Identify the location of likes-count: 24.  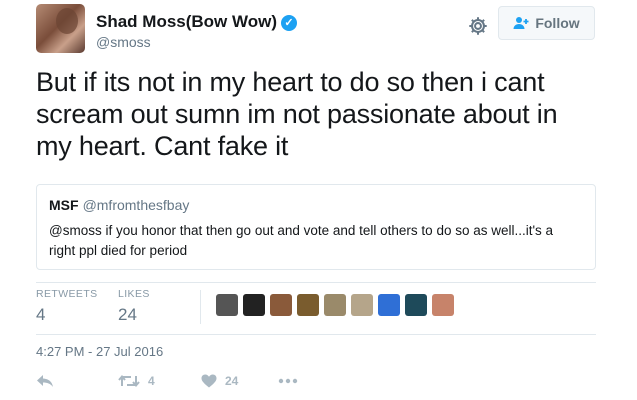
(127, 314).